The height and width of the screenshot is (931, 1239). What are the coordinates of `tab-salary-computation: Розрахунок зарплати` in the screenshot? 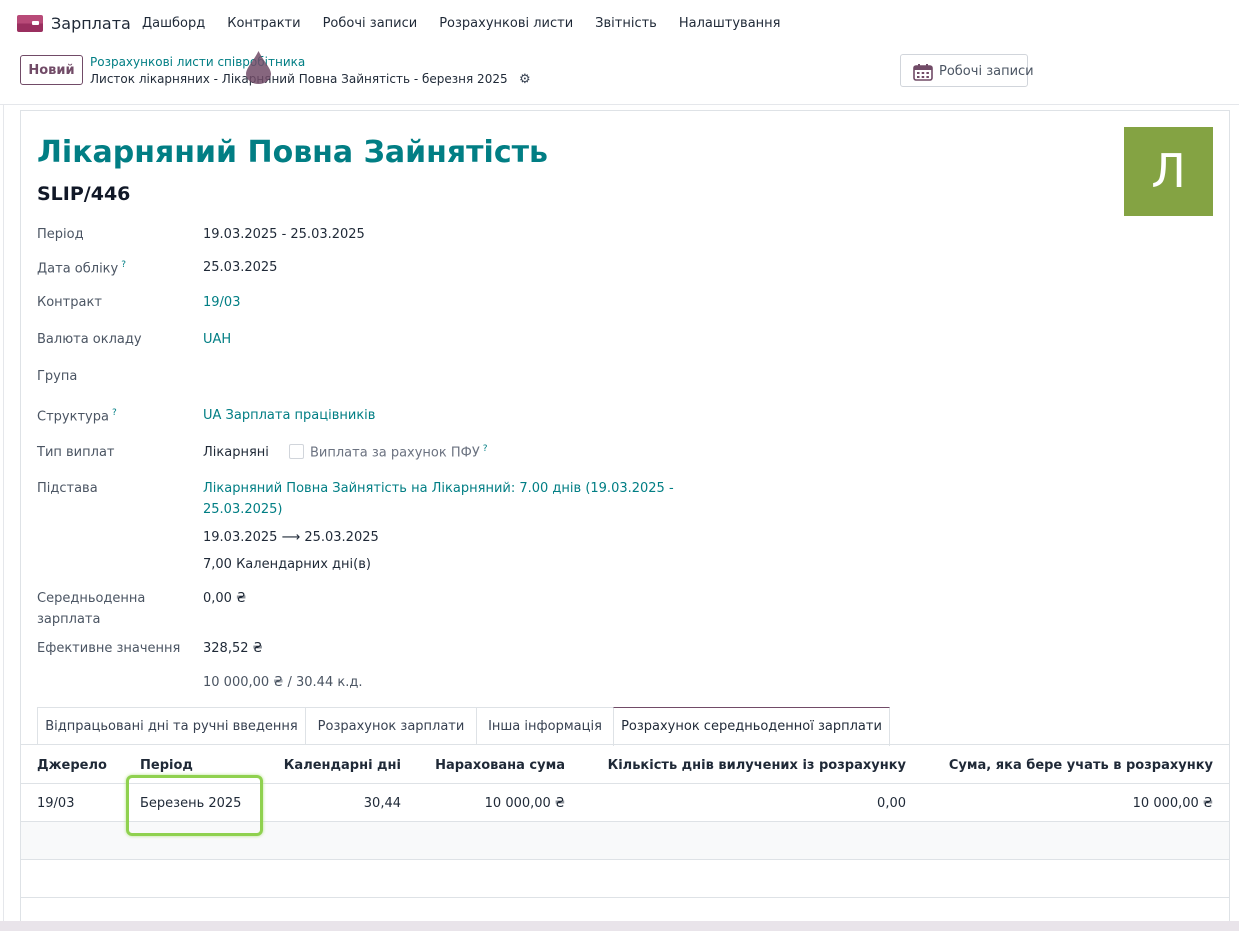 It's located at (391, 726).